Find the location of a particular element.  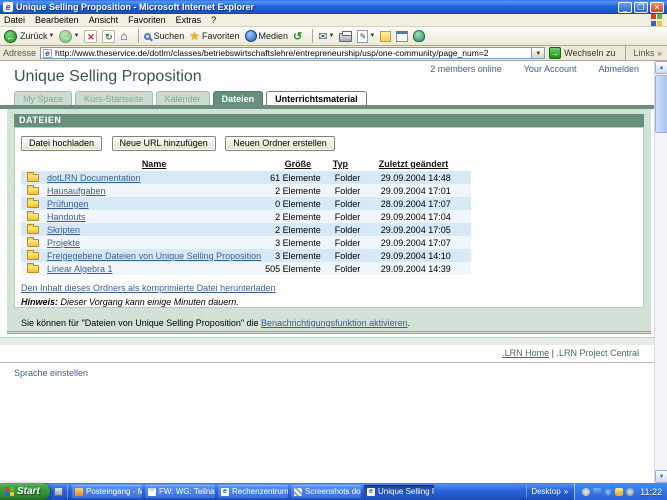

menu-bearbeiten: Bearbeiten is located at coordinates (57, 20).